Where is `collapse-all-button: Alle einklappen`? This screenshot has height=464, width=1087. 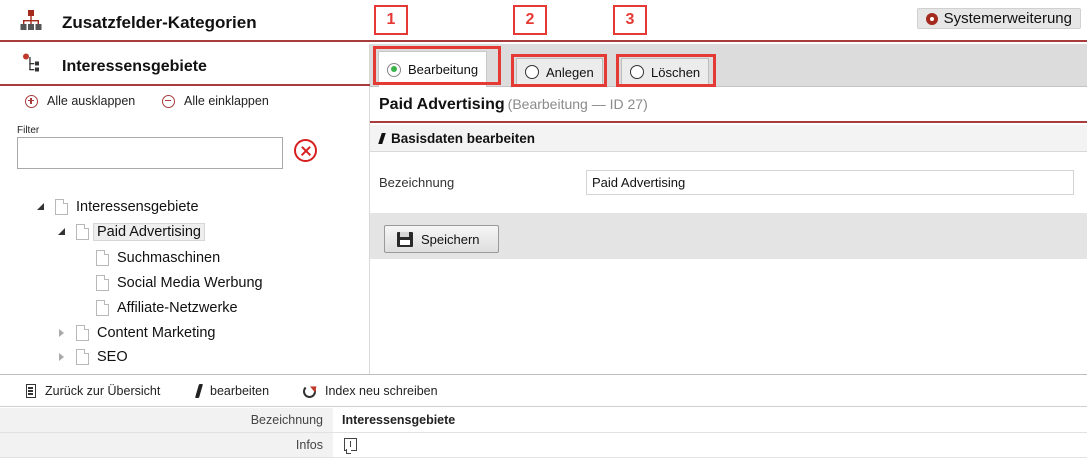 collapse-all-button: Alle einklappen is located at coordinates (215, 101).